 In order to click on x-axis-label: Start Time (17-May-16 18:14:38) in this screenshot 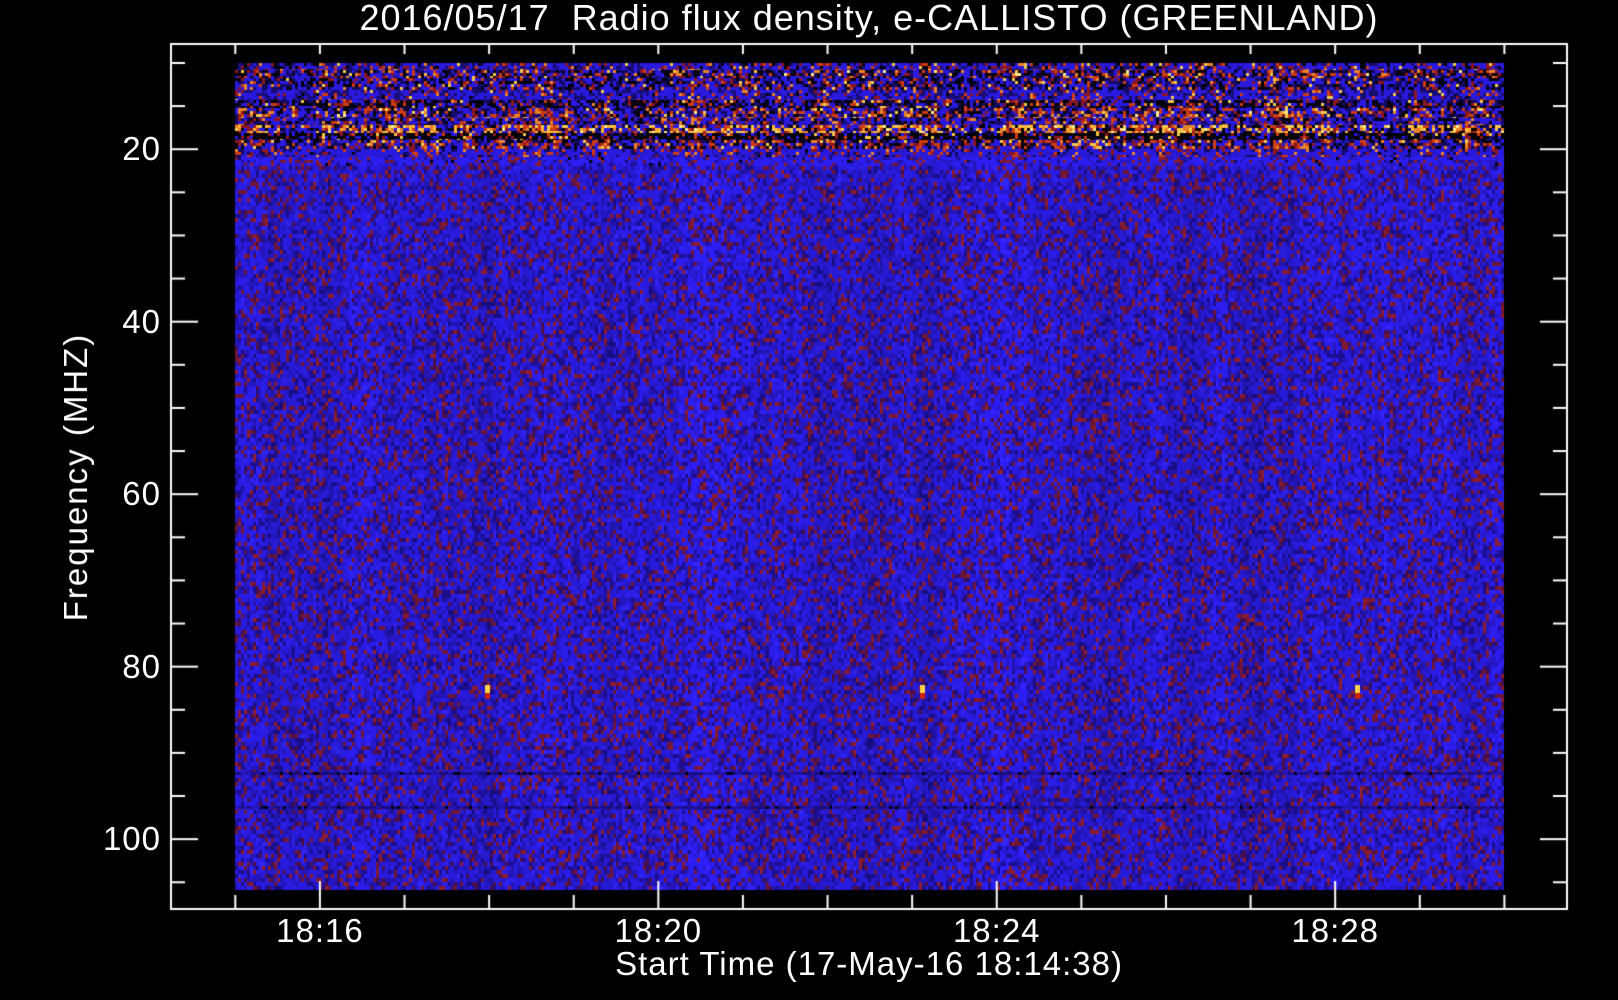, I will do `click(869, 963)`.